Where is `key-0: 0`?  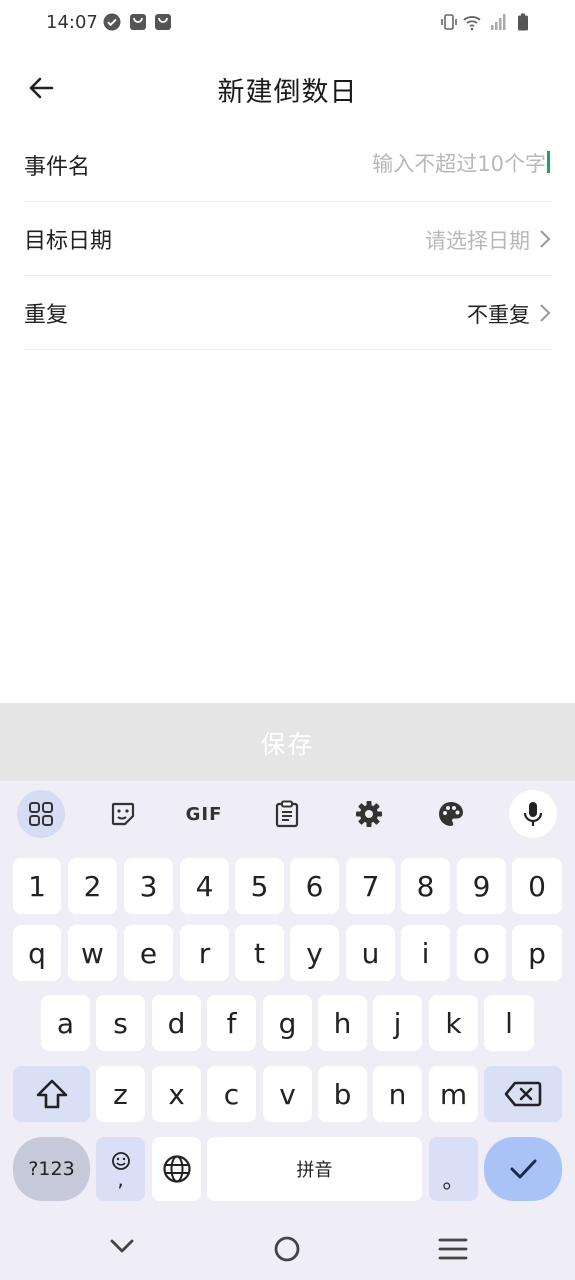
key-0: 0 is located at coordinates (537, 886).